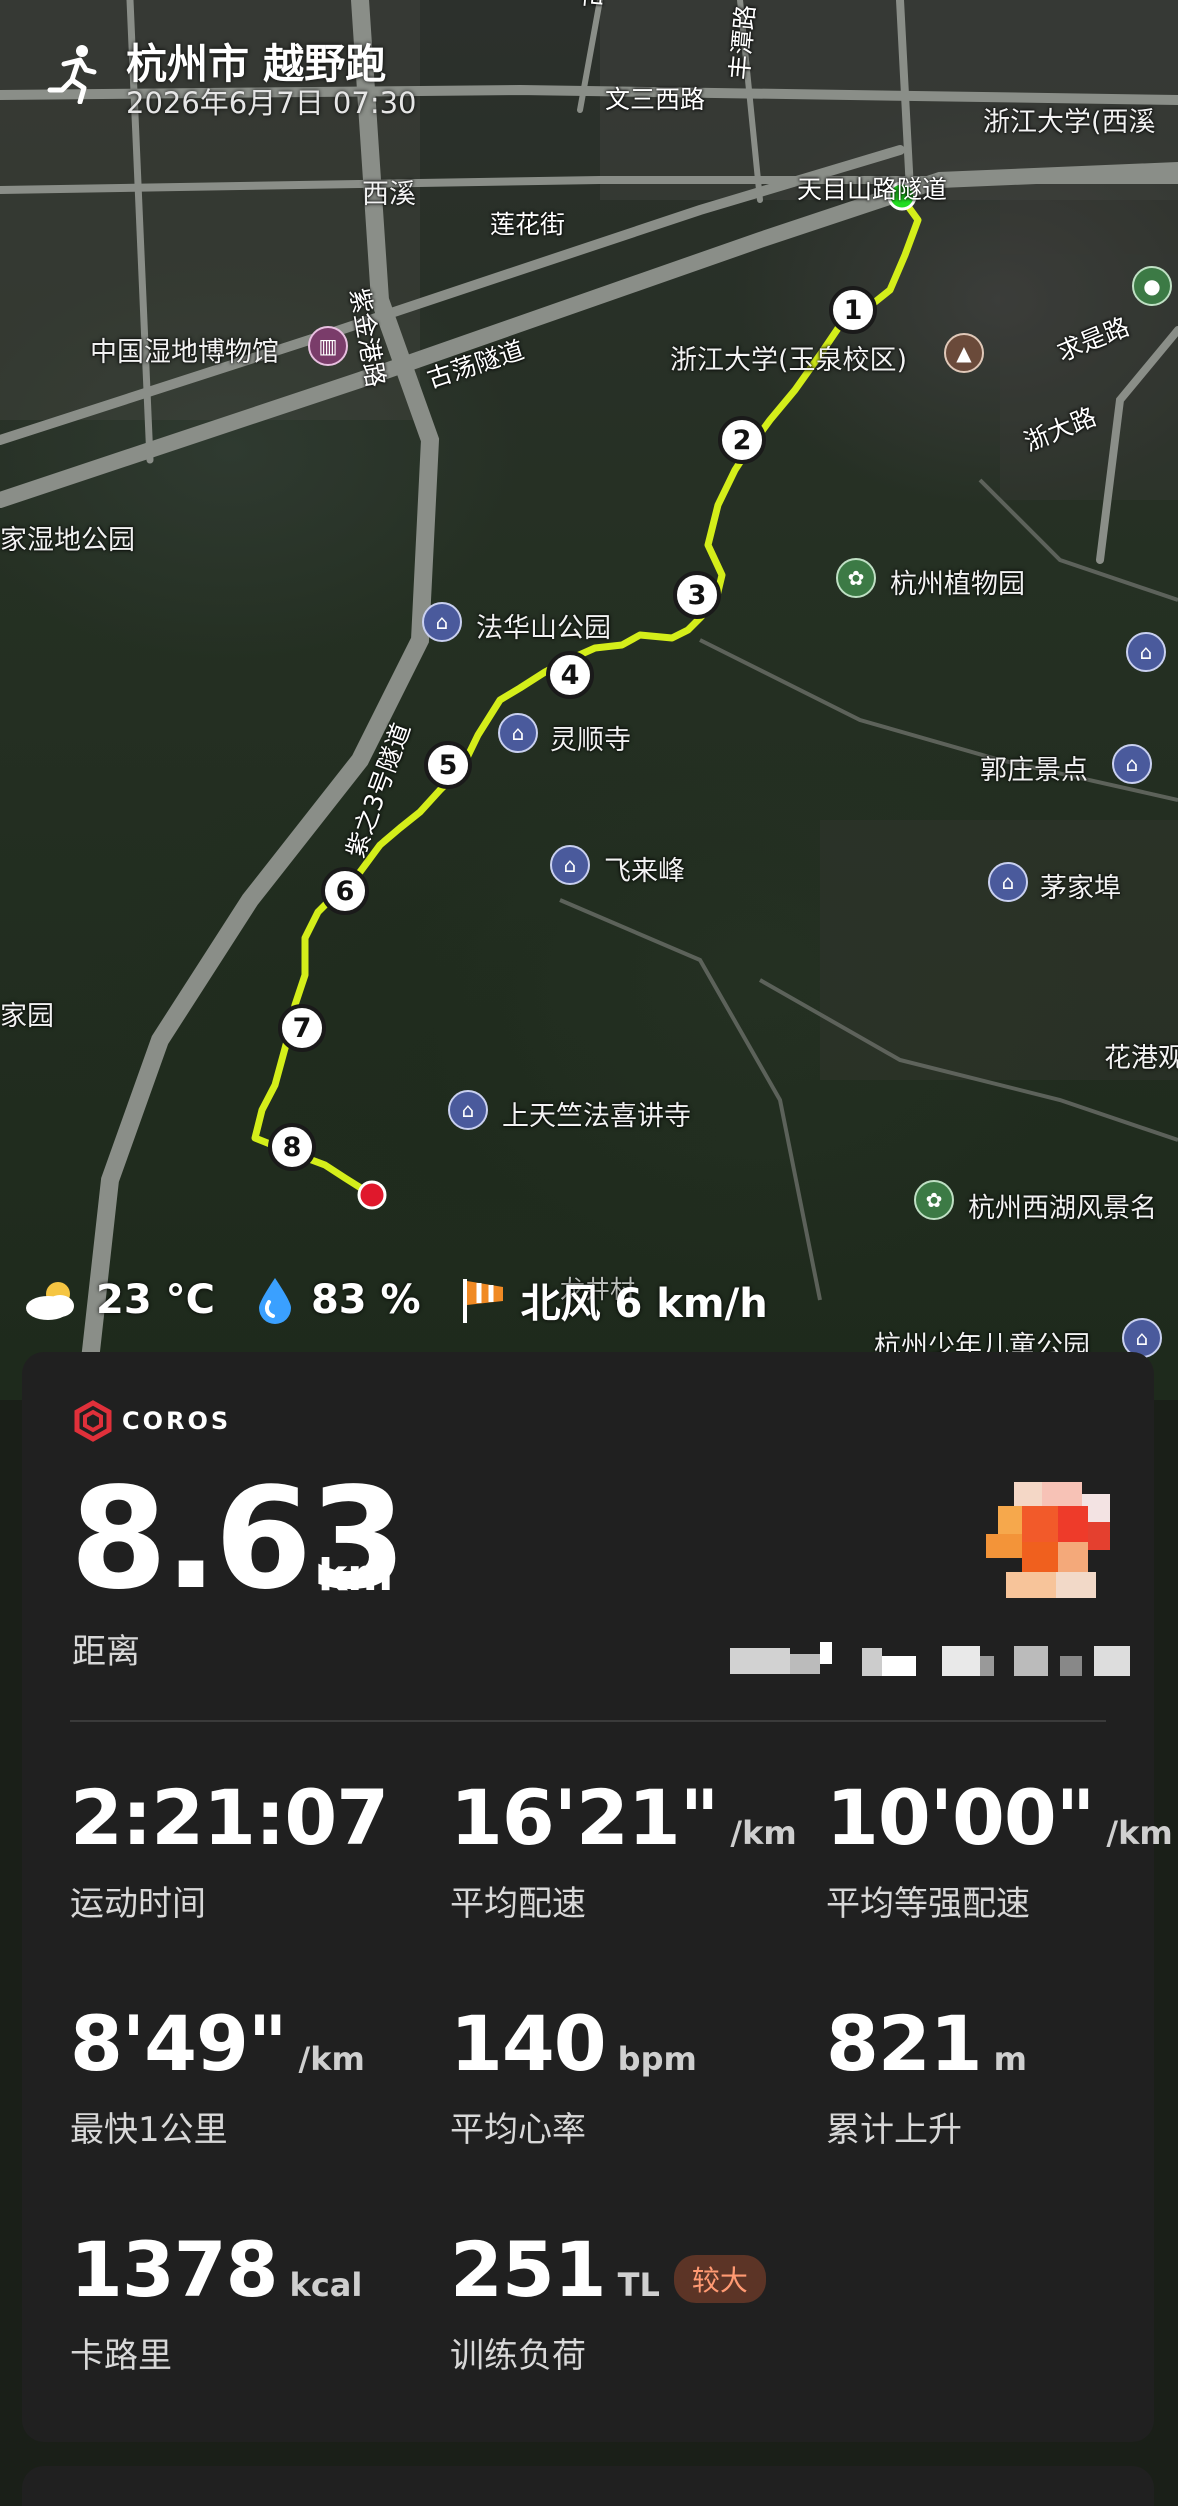 This screenshot has width=1178, height=2506. Describe the element at coordinates (1141, 1058) in the screenshot. I see `place-label-huagang: 花港观` at that location.